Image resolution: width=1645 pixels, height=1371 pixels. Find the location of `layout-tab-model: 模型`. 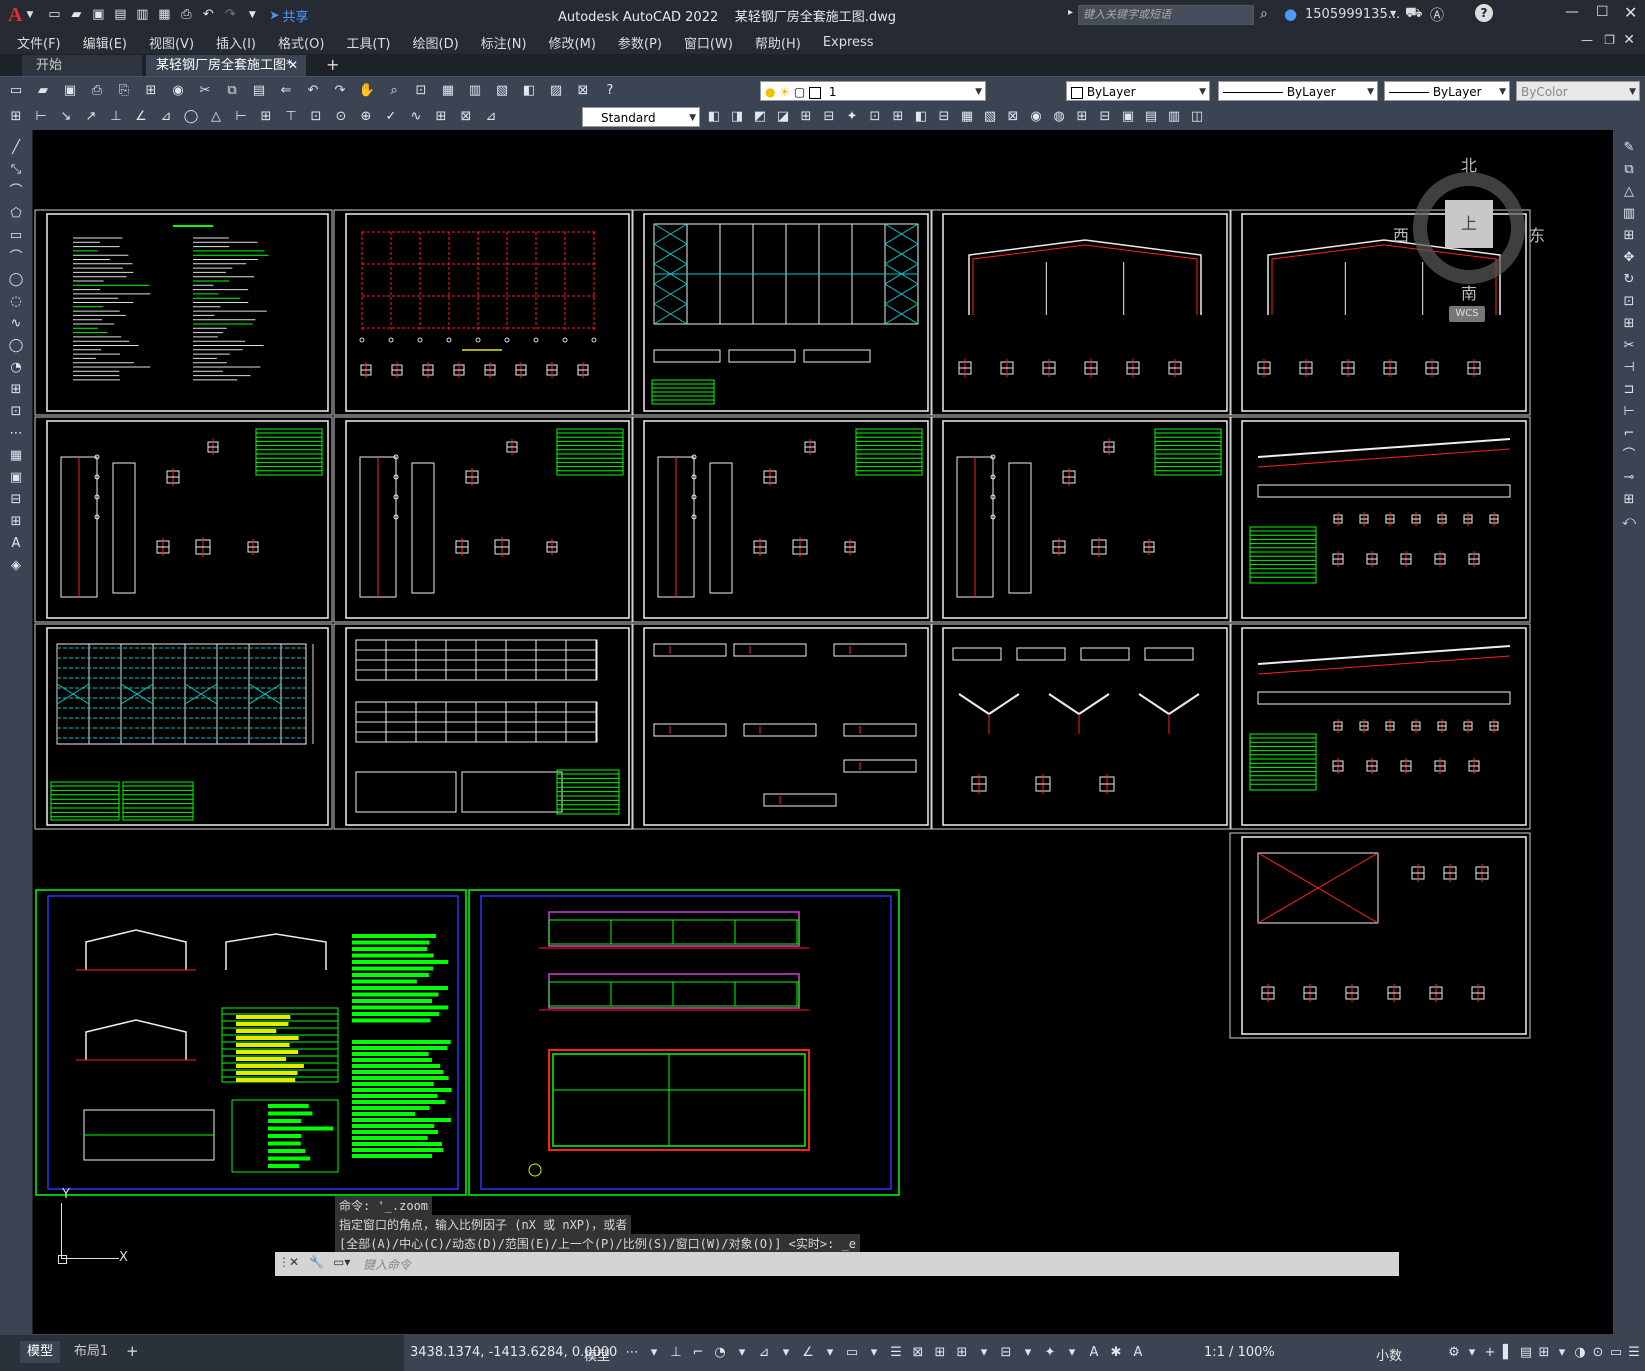

layout-tab-model: 模型 is located at coordinates (40, 1352).